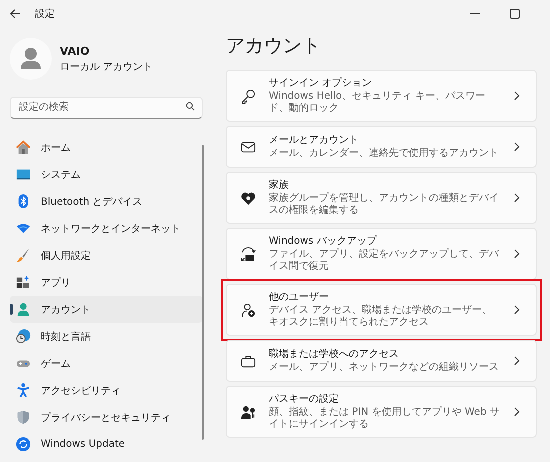 The image size is (550, 462). What do you see at coordinates (384, 368) in the screenshot?
I see `card-description: メール、アプリ、ネットワークなどの組織リソース` at bounding box center [384, 368].